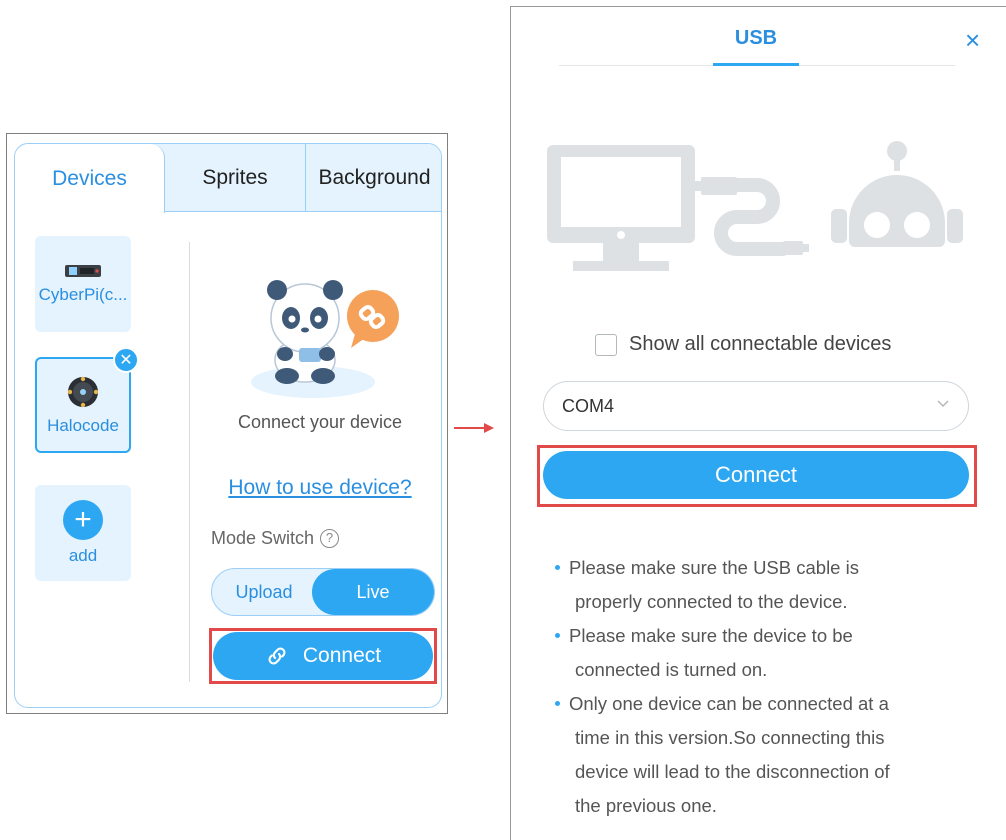 The height and width of the screenshot is (840, 1006). I want to click on tip-line: properly connected to the device., so click(711, 601).